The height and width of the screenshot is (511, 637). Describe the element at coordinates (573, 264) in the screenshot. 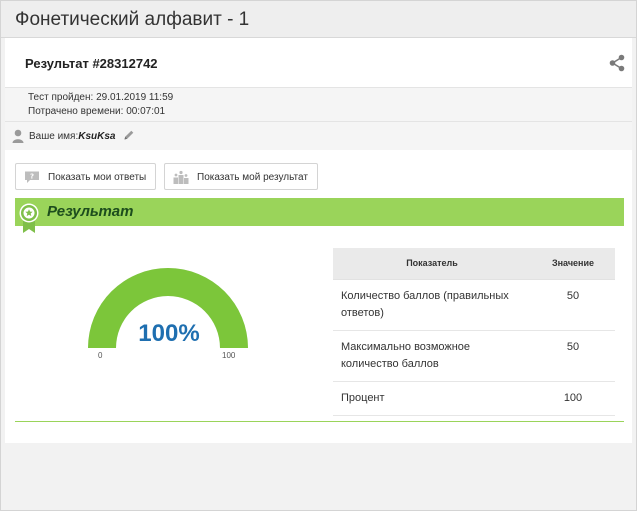

I see `header-value: Значение` at that location.